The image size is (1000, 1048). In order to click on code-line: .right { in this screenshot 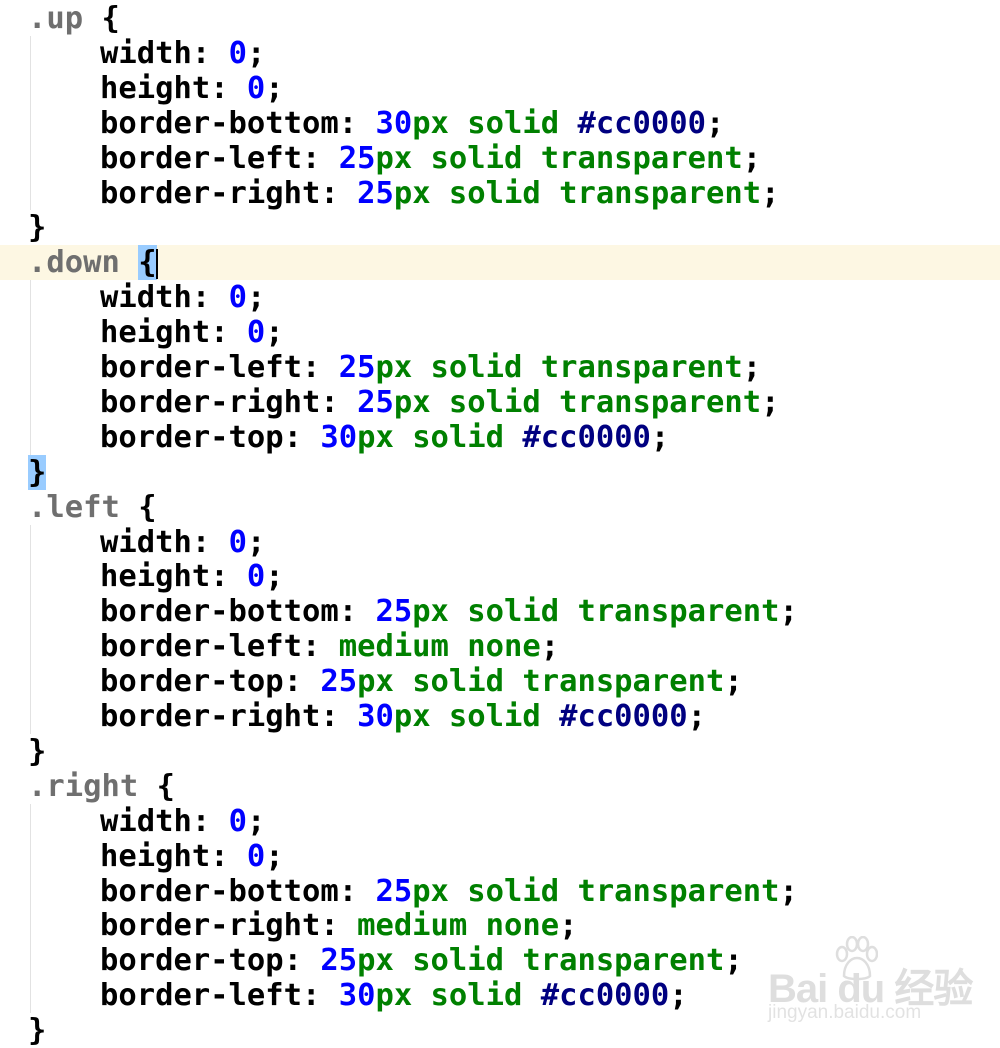, I will do `click(500, 786)`.